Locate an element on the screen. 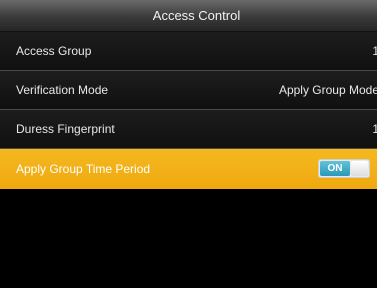 The image size is (377, 288). menu-item-label: Duress Fingerprint is located at coordinates (65, 129).